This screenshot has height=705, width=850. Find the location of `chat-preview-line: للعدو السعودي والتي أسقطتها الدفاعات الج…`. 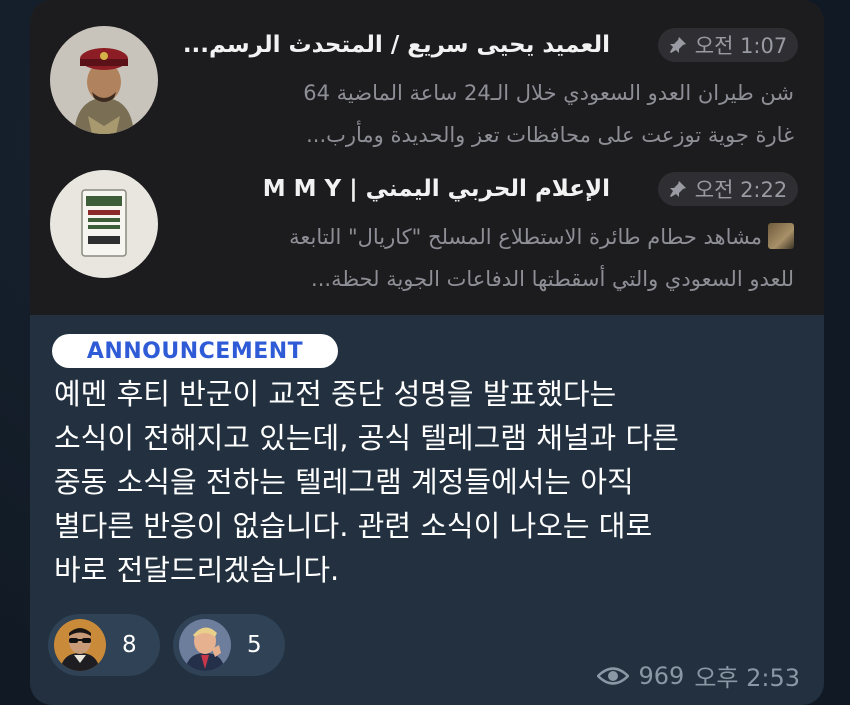

chat-preview-line: للعدو السعودي والتي أسقطتها الدفاعات الج… is located at coordinates (552, 279).